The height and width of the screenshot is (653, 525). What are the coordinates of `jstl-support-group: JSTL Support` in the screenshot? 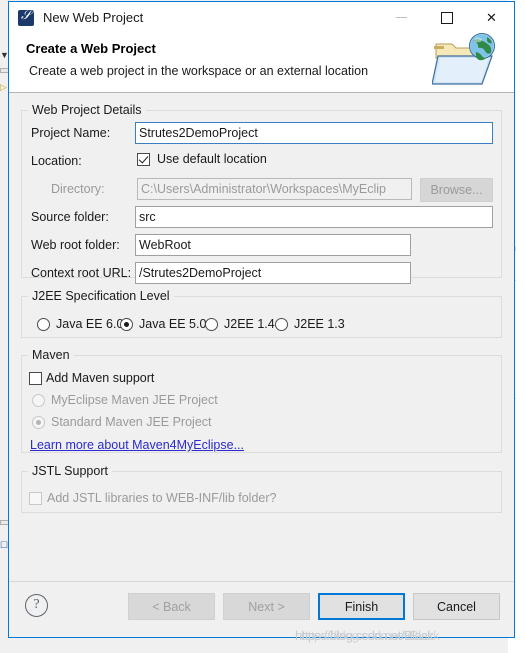 It's located at (261, 488).